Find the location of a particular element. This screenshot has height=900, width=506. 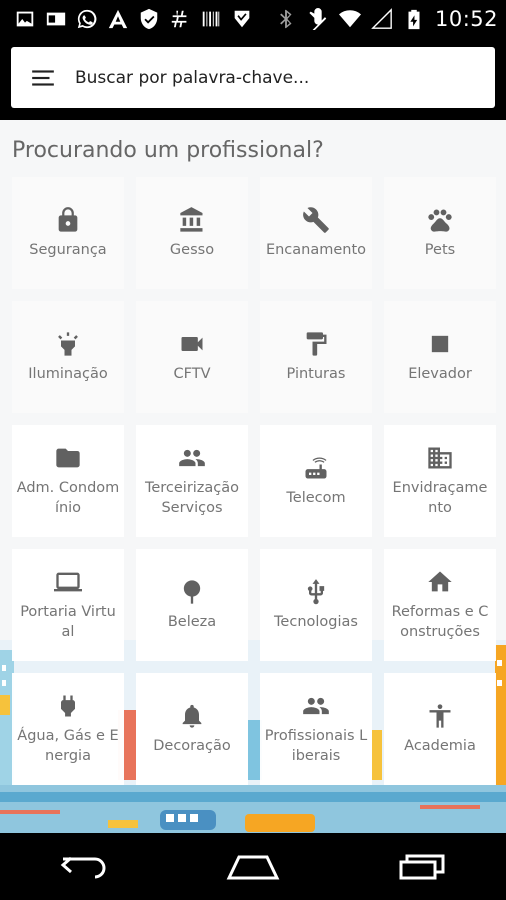

category-label: Telecom is located at coordinates (316, 498).